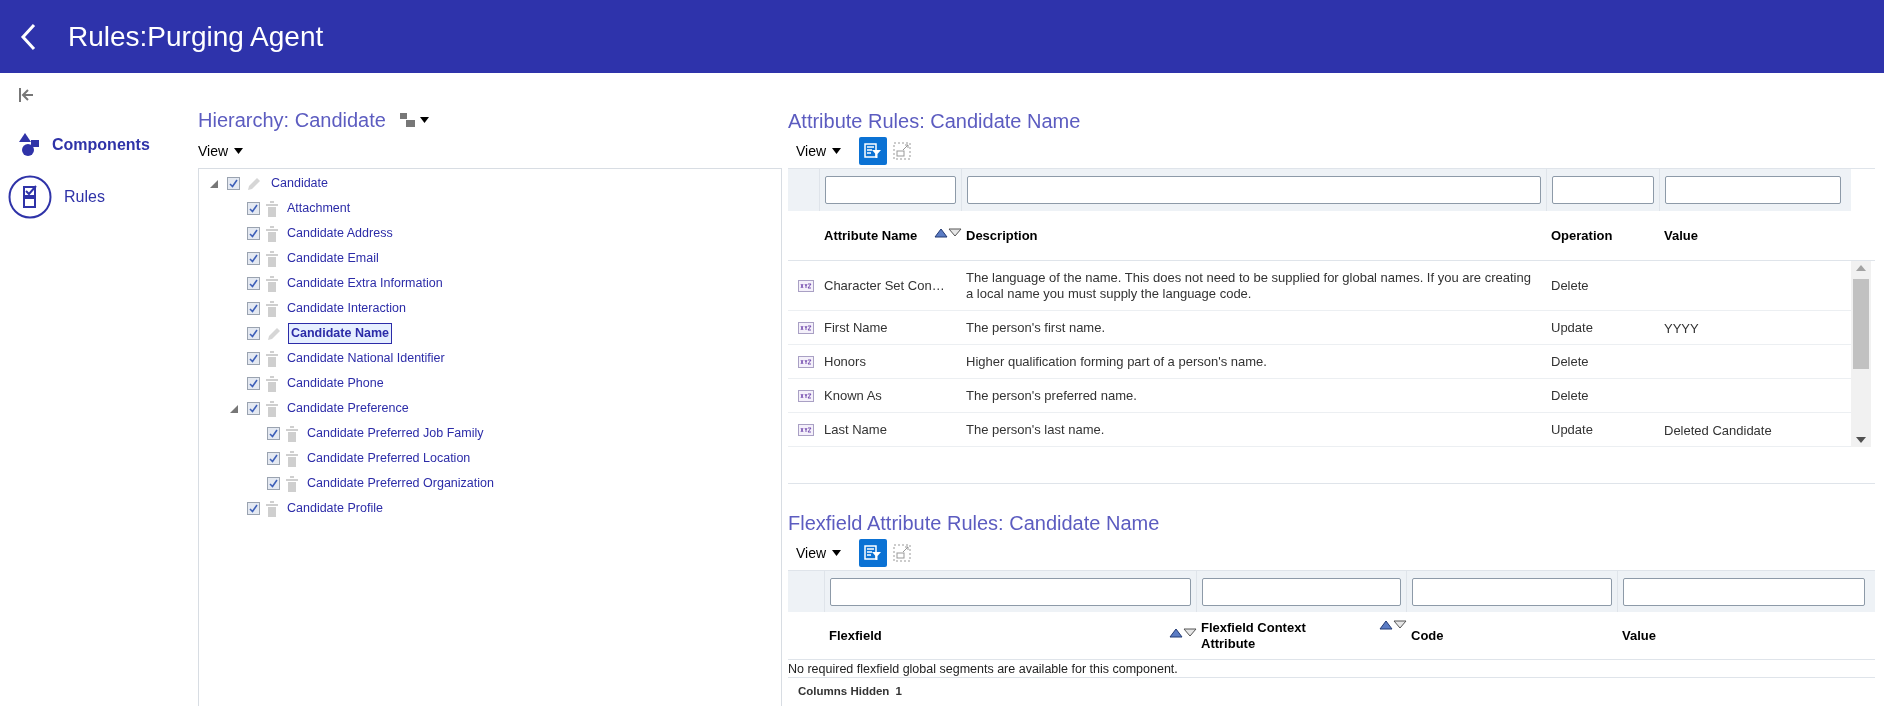 Image resolution: width=1884 pixels, height=706 pixels. Describe the element at coordinates (348, 408) in the screenshot. I see `tree-item: Candidate Preference` at that location.